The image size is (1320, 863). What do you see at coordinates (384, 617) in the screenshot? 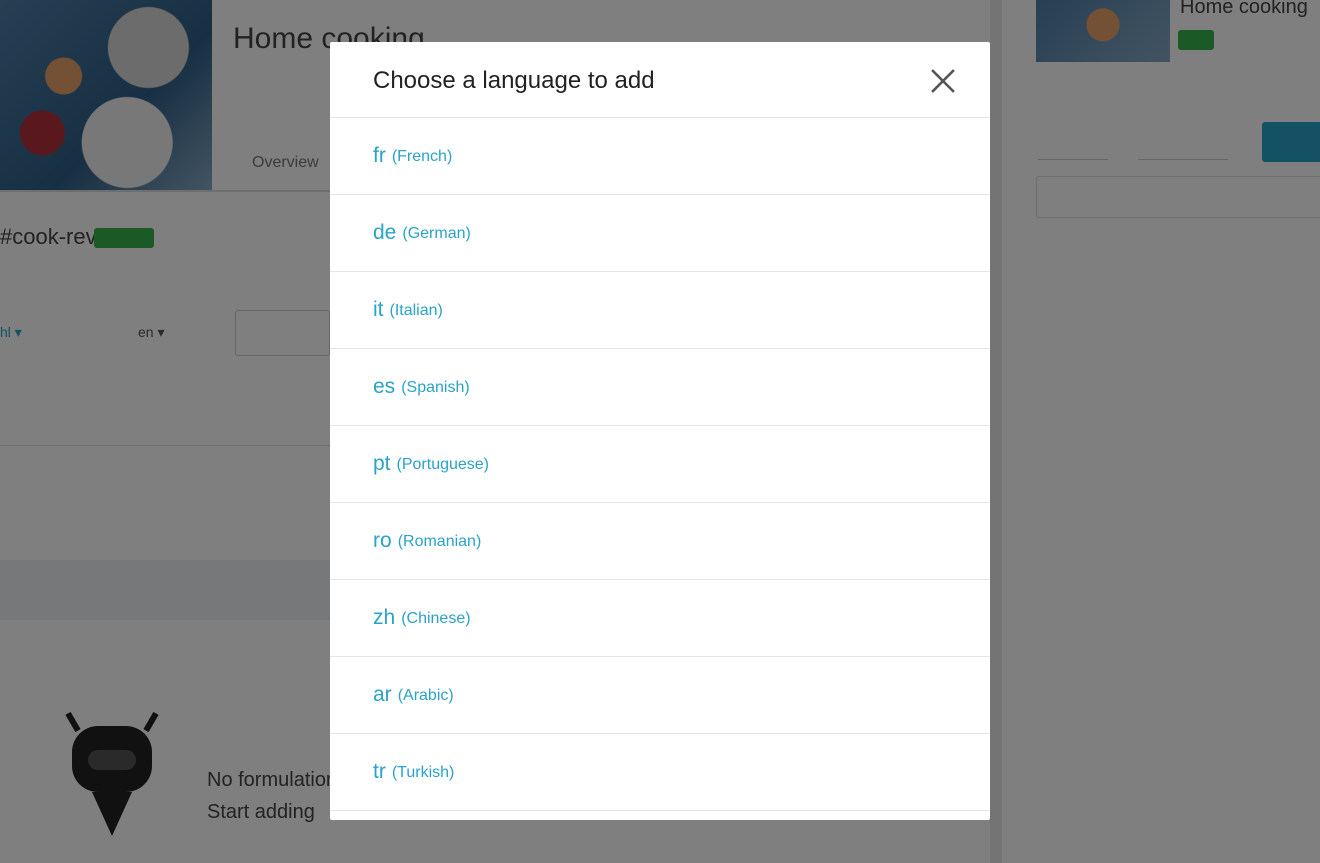
I see `language-code: zh` at bounding box center [384, 617].